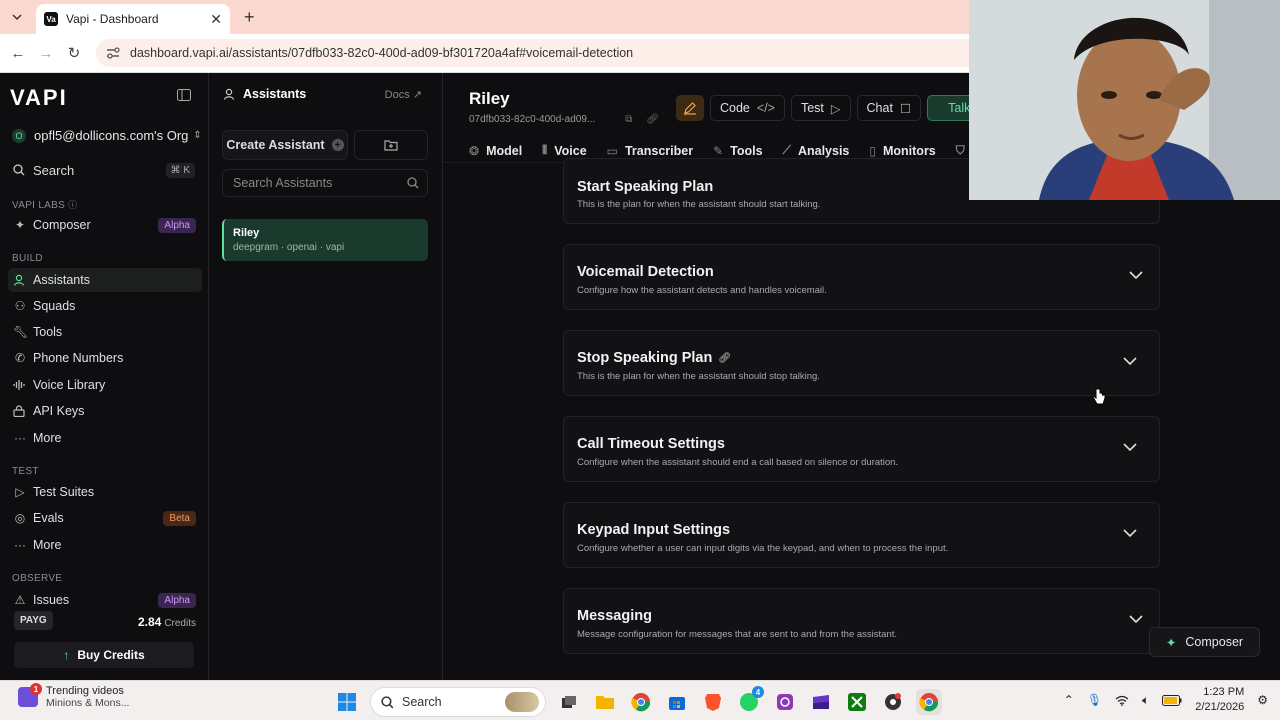 The height and width of the screenshot is (720, 1280). What do you see at coordinates (1219, 700) in the screenshot?
I see `clock: 1:23 PM 2/21/2026` at bounding box center [1219, 700].